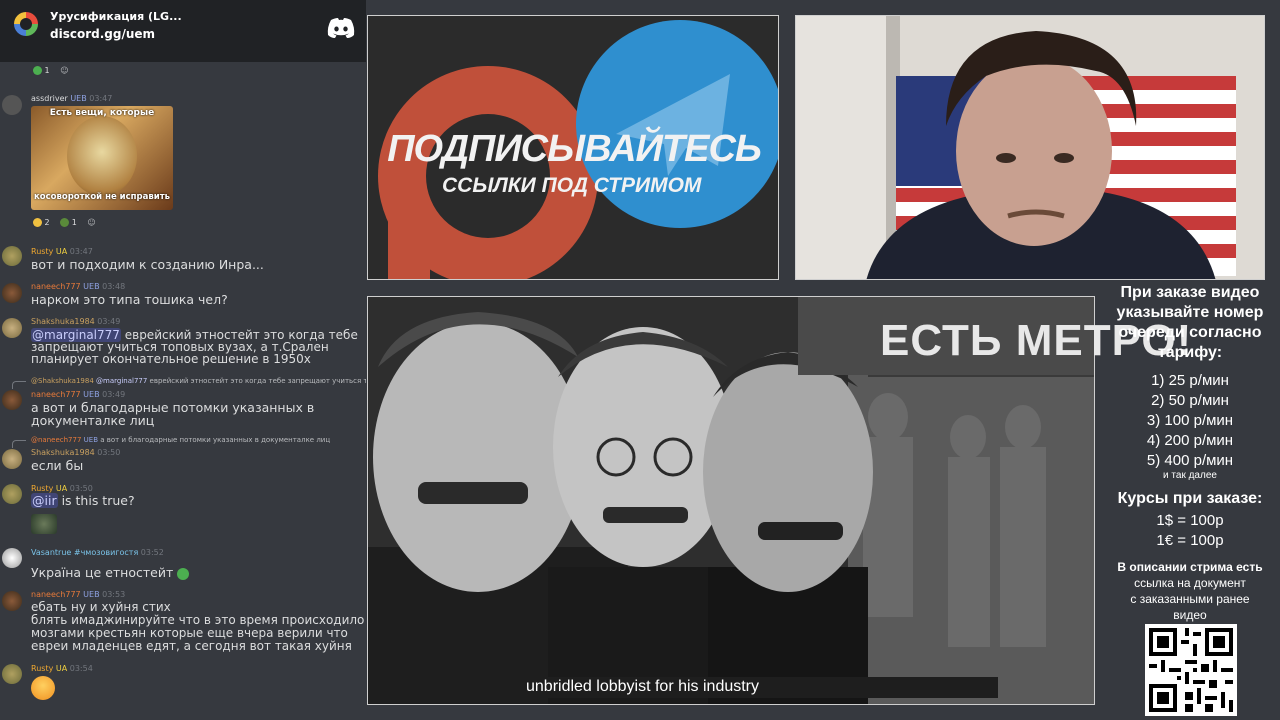  What do you see at coordinates (954, 520) in the screenshot?
I see `crowd-figures` at bounding box center [954, 520].